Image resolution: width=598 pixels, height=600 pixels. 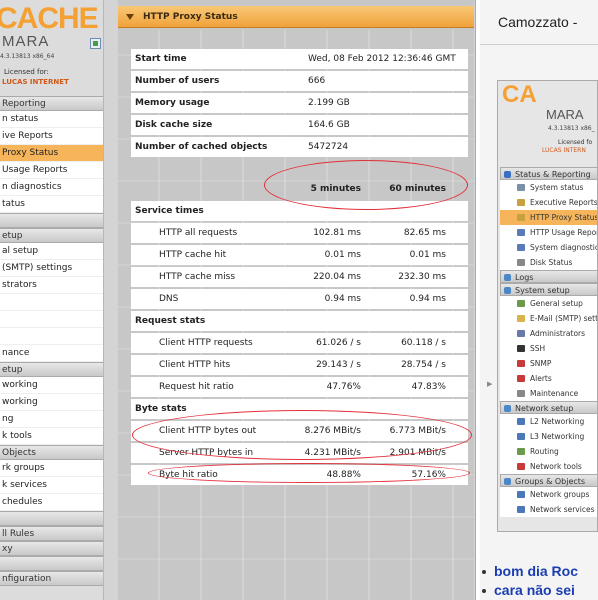 I want to click on thumb-menu-label: Network services, so click(x=562, y=509).